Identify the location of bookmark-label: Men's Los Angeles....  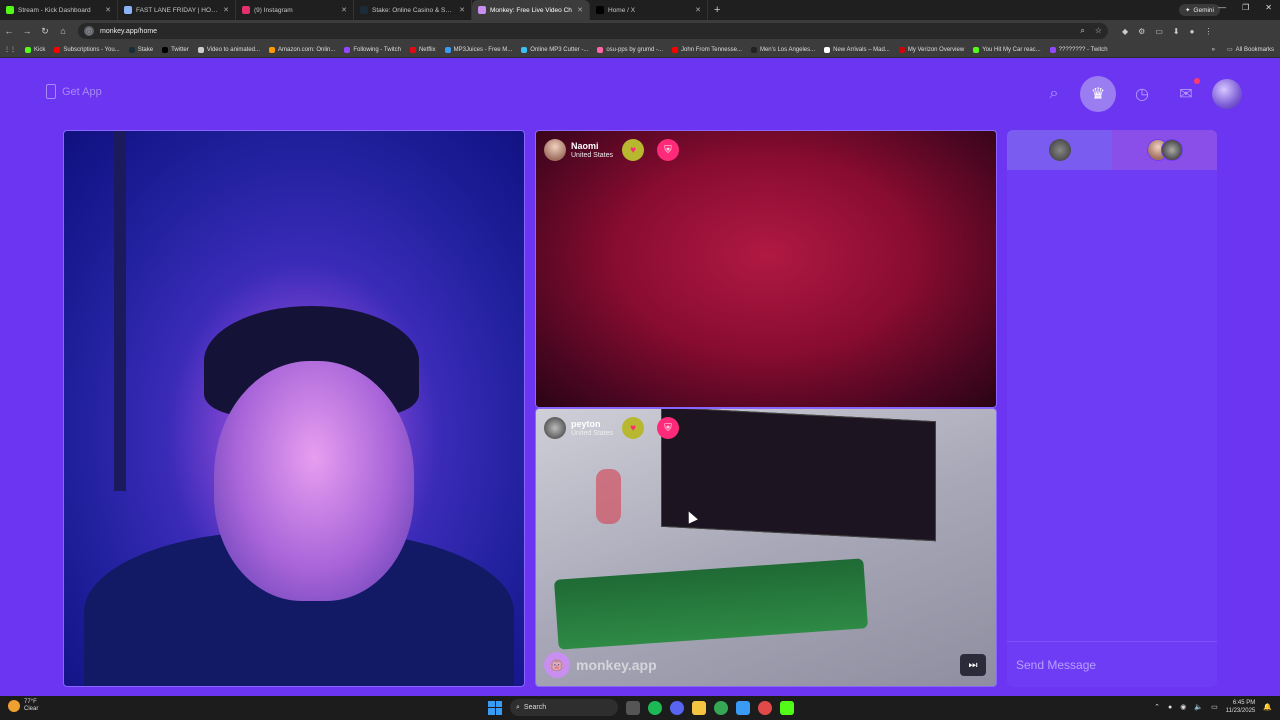
(787, 49).